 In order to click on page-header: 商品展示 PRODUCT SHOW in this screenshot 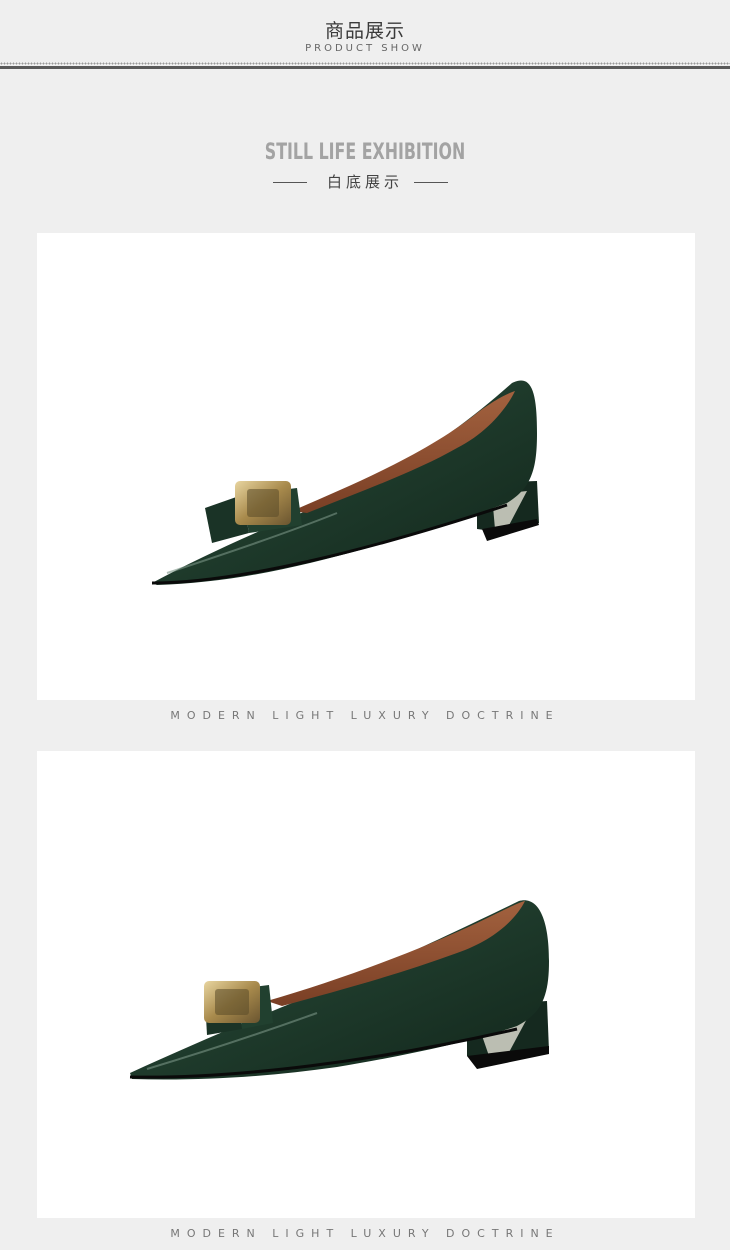, I will do `click(365, 31)`.